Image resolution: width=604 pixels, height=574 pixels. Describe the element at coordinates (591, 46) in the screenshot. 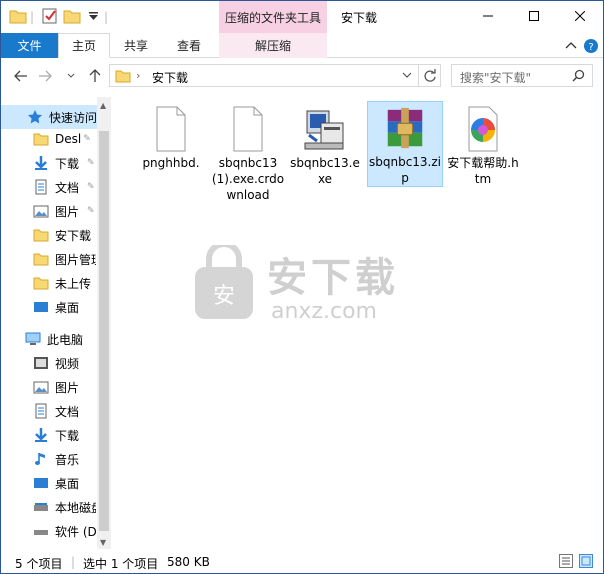

I see `help-icon: ?` at that location.